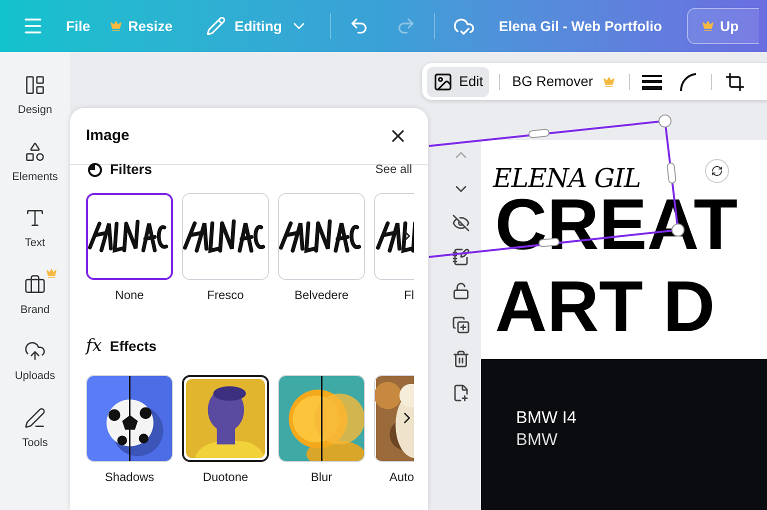 The width and height of the screenshot is (767, 510). I want to click on text-icon, so click(35, 218).